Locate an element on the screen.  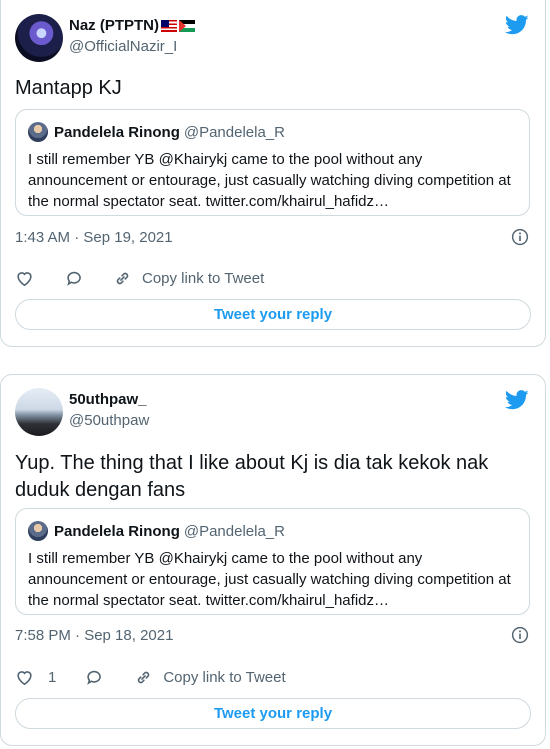
tweet-actions: Copy link to Tweet is located at coordinates (139, 278).